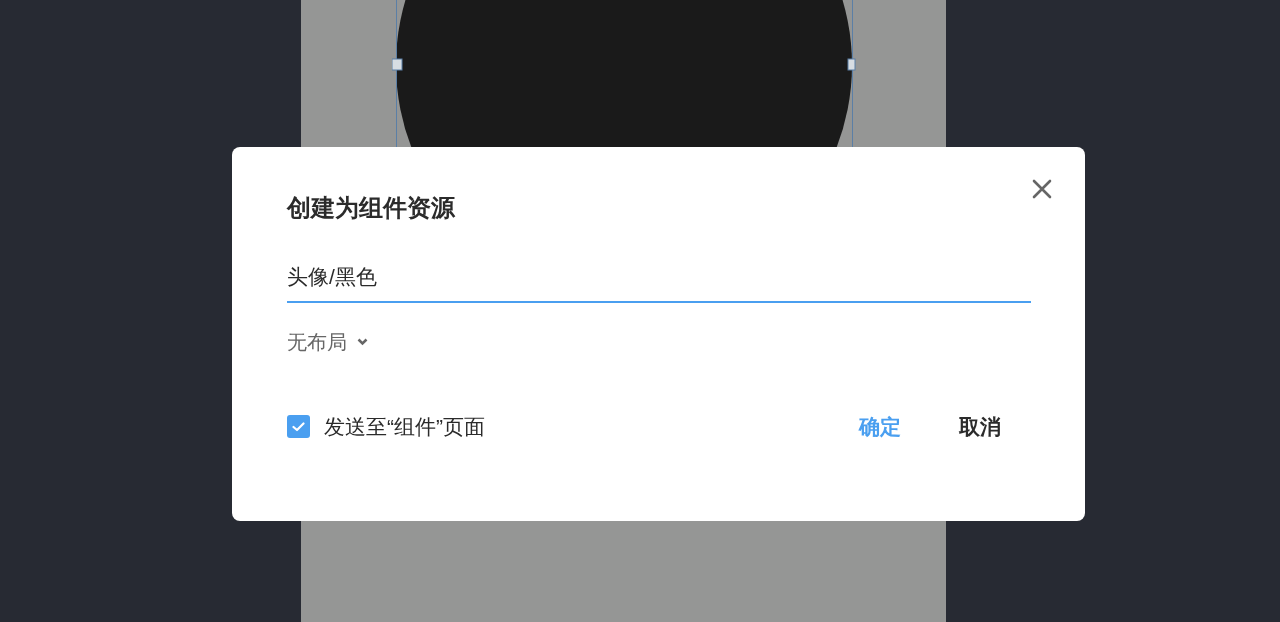 The height and width of the screenshot is (622, 1280). I want to click on cancel-button: 取消, so click(980, 427).